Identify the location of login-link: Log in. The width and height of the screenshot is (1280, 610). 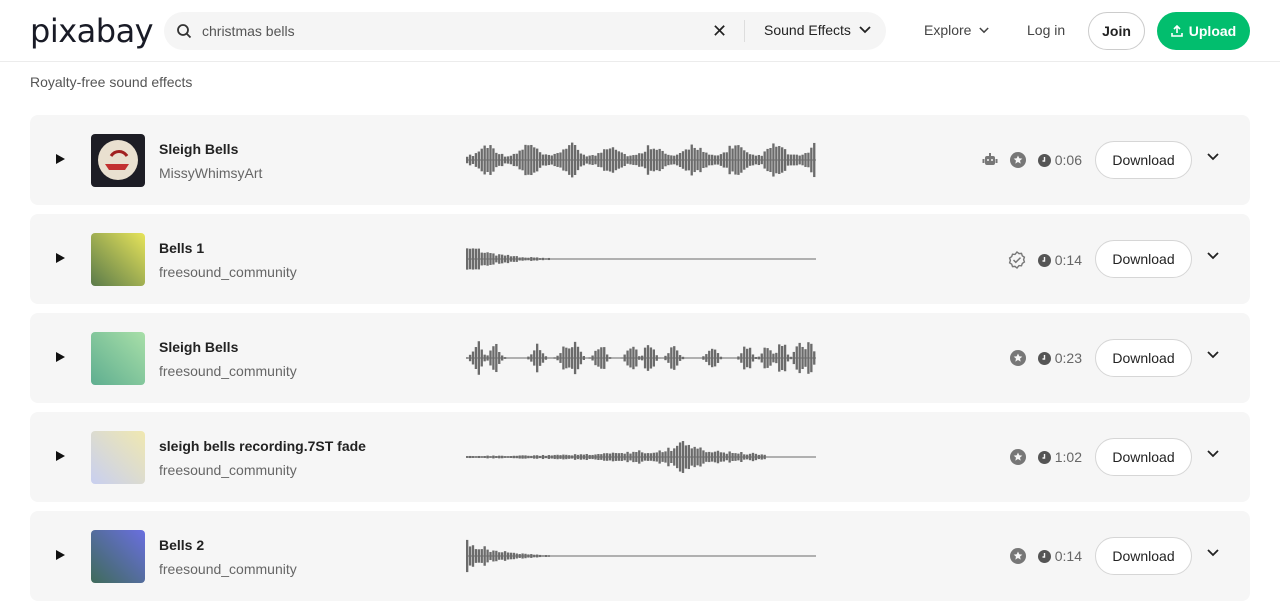
(1046, 30).